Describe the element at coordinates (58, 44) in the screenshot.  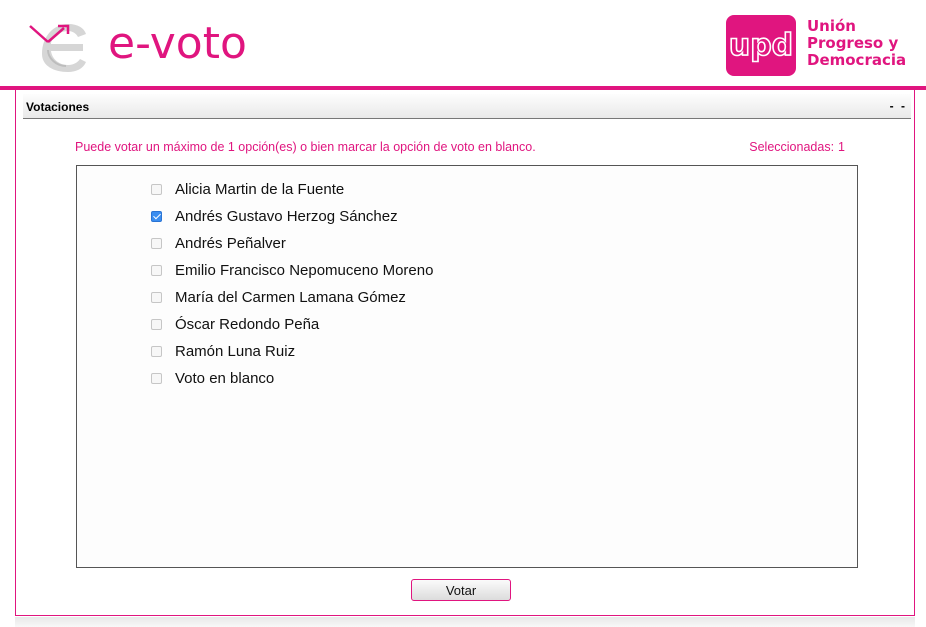
I see `evoto-logo-icon` at that location.